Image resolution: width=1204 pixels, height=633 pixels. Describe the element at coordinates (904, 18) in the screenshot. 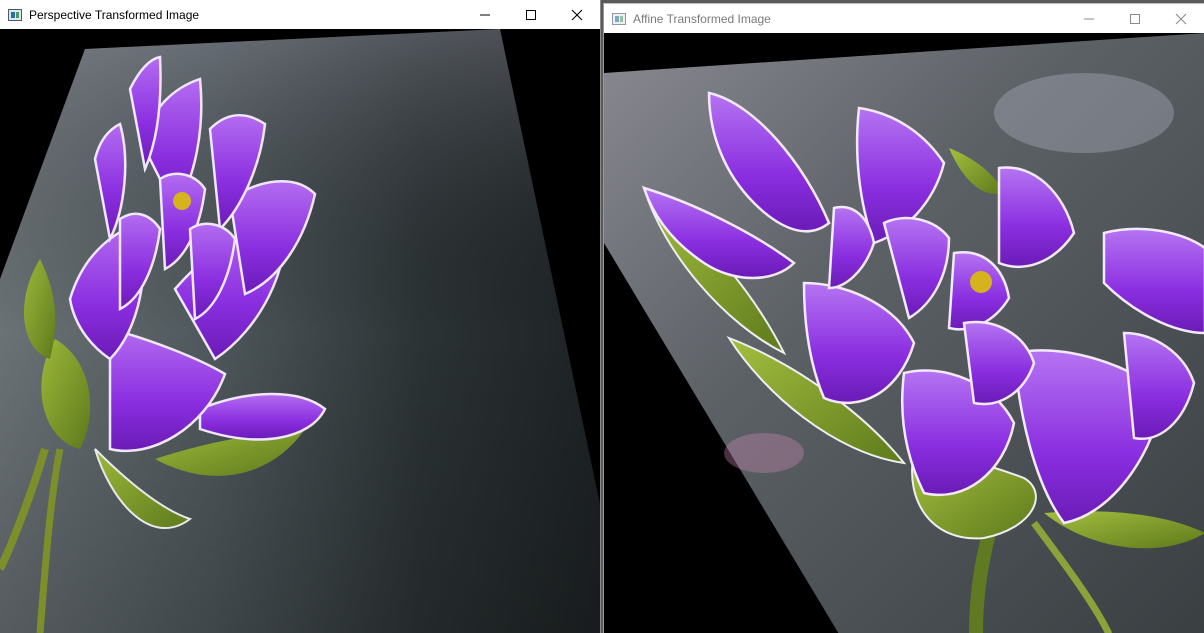

I see `affine-titlebar: Affine Transformed Image` at that location.